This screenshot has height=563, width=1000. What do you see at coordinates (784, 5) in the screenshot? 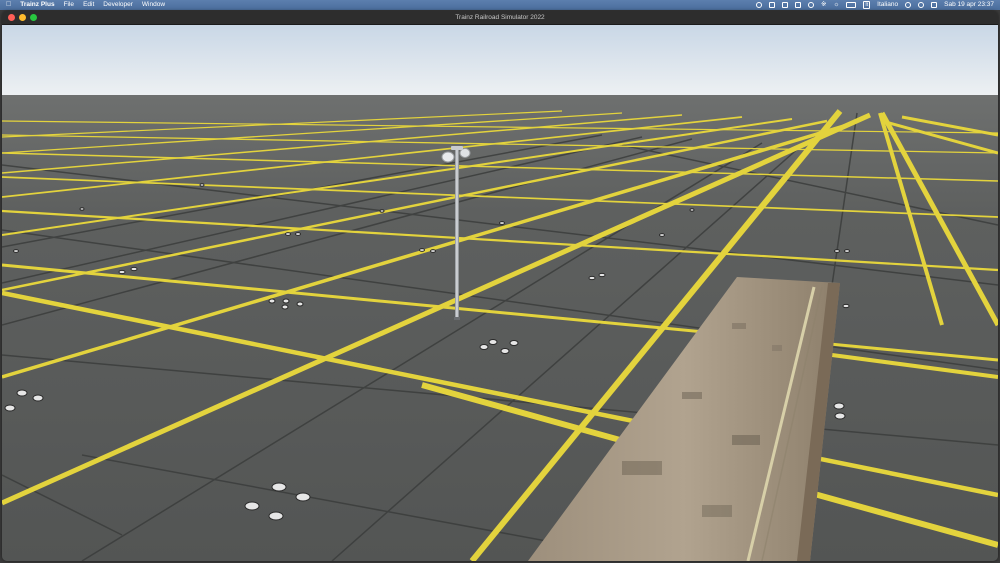
I see `dropbox-icon` at bounding box center [784, 5].